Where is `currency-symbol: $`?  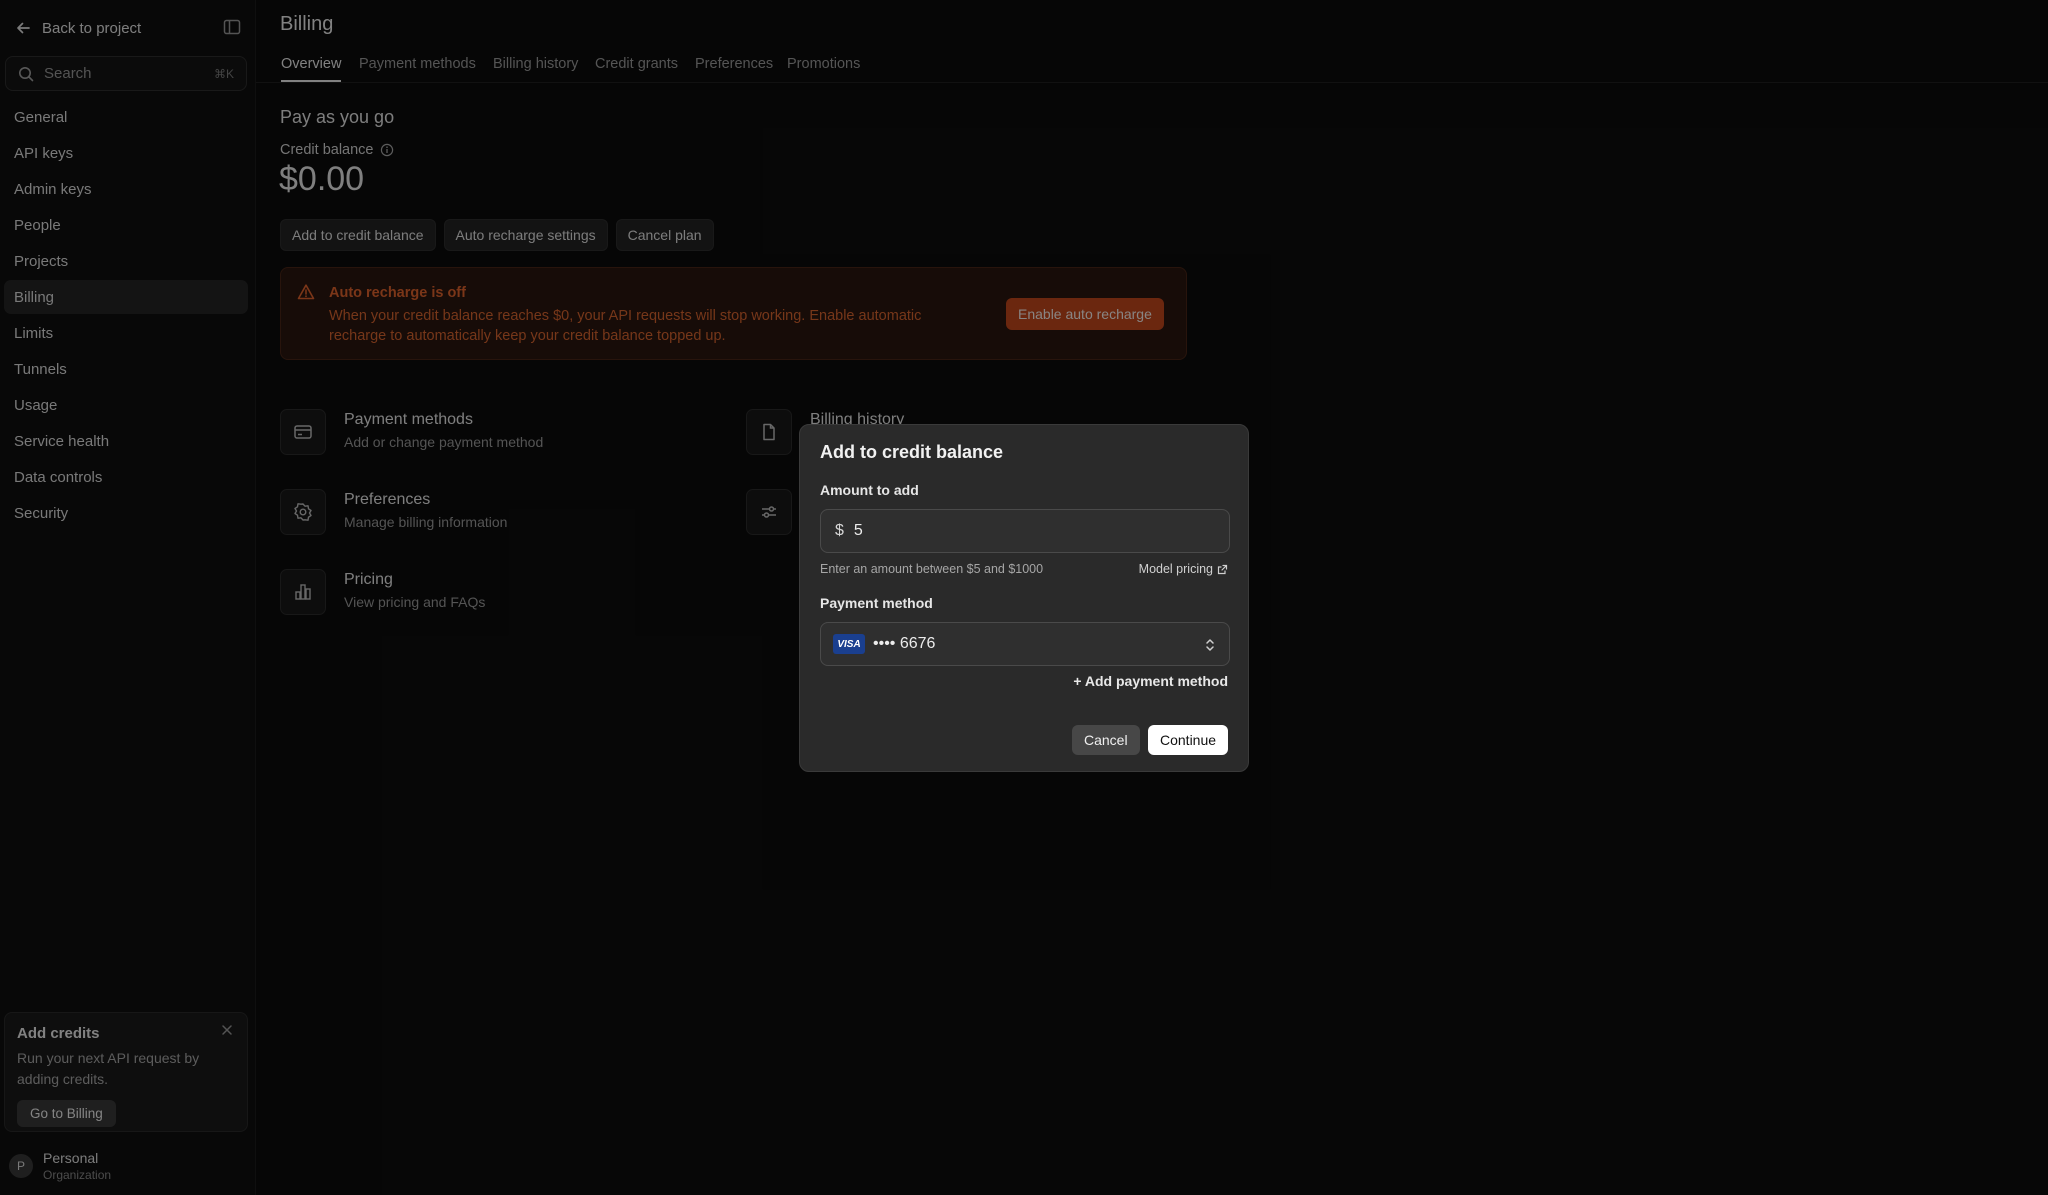 currency-symbol: $ is located at coordinates (839, 530).